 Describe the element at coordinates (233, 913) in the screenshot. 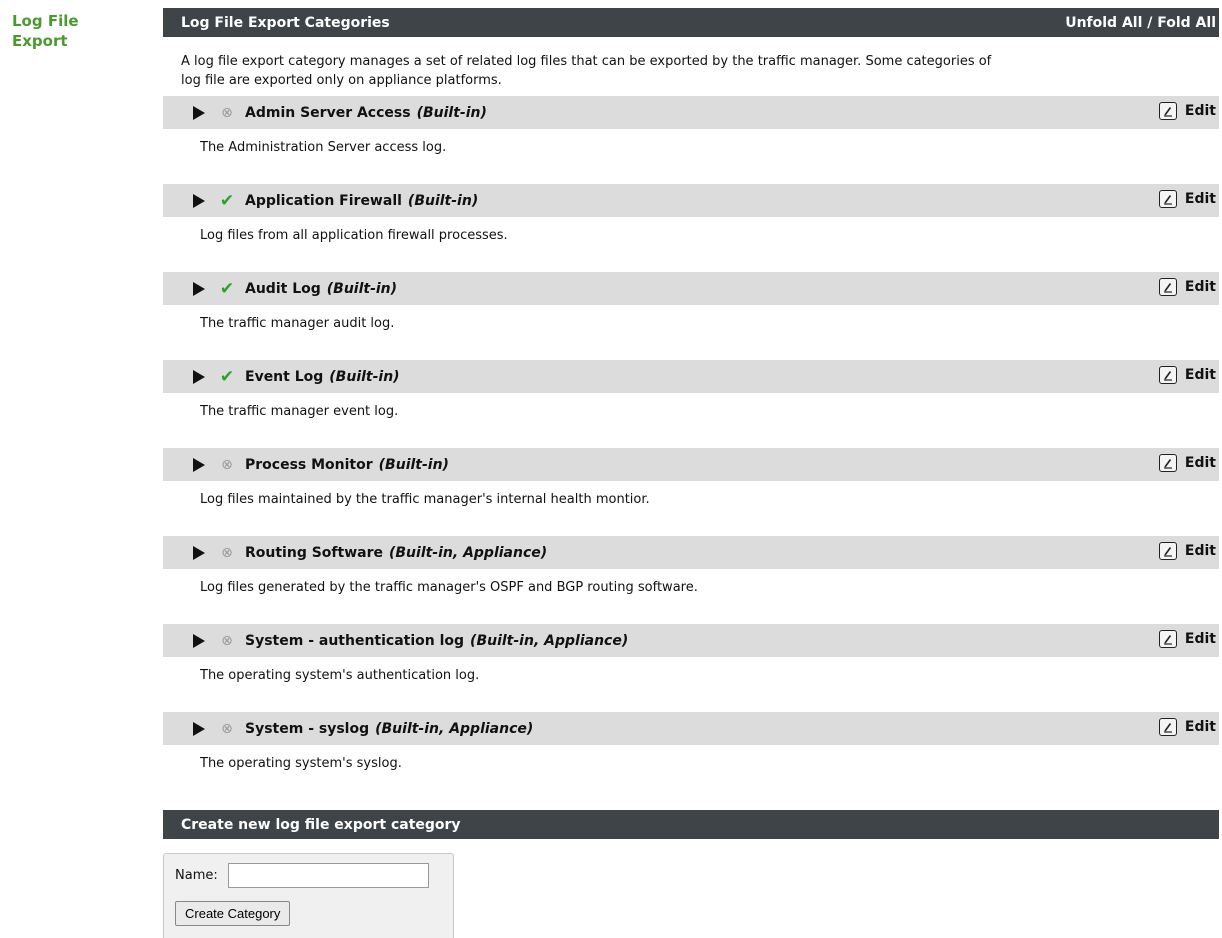

I see `create-category-button: Create Category` at that location.